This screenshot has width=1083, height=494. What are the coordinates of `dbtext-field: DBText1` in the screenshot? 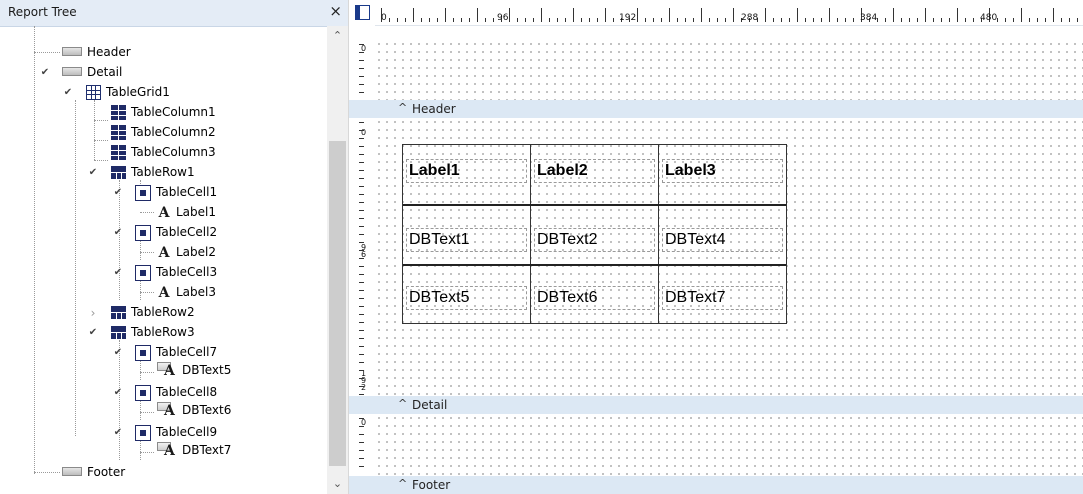 It's located at (466, 240).